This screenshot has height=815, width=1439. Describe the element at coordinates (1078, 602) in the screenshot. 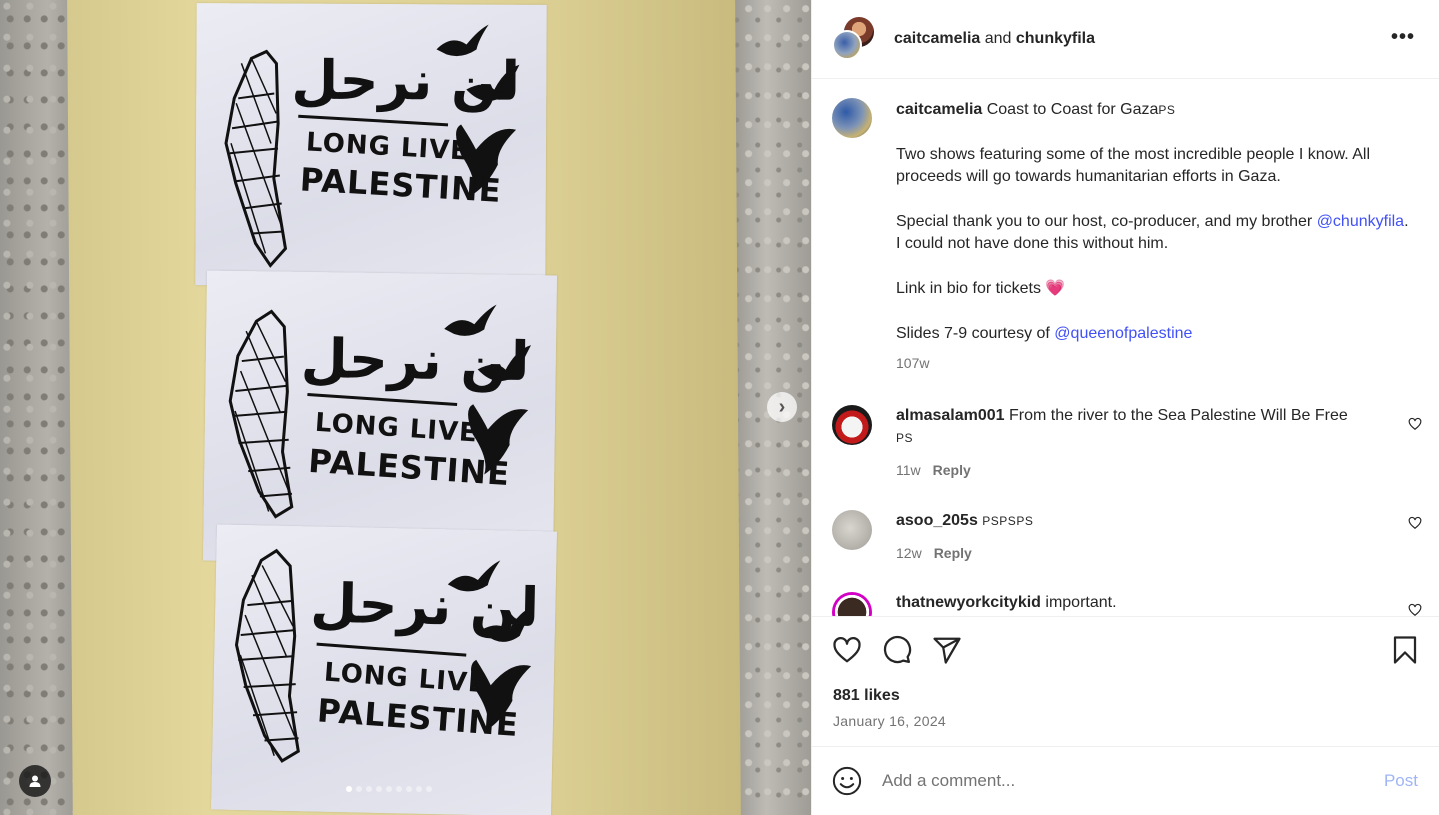

I see `comment-text: important.` at that location.